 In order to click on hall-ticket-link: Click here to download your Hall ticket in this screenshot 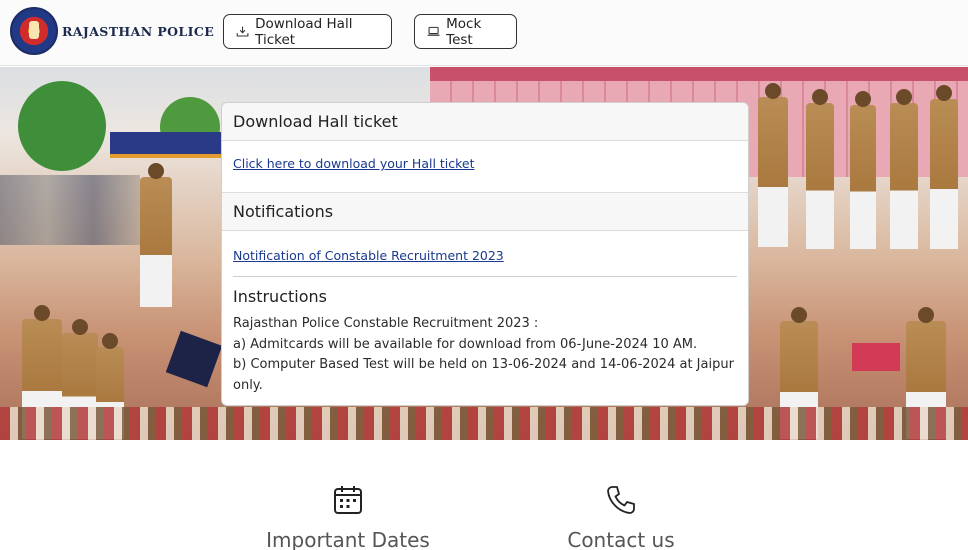, I will do `click(354, 163)`.